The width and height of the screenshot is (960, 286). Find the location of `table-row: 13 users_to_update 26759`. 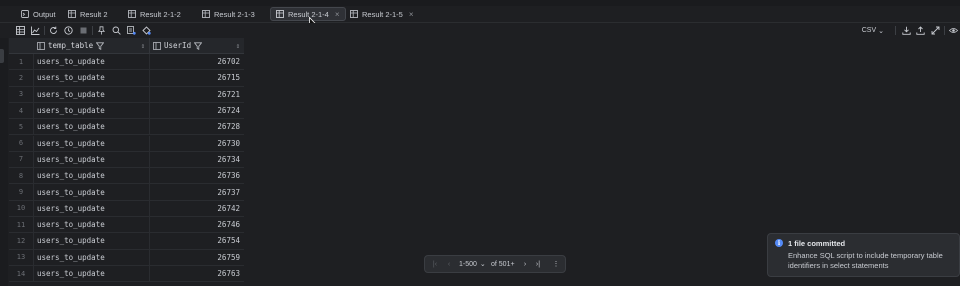

table-row: 13 users_to_update 26759 is located at coordinates (126, 257).